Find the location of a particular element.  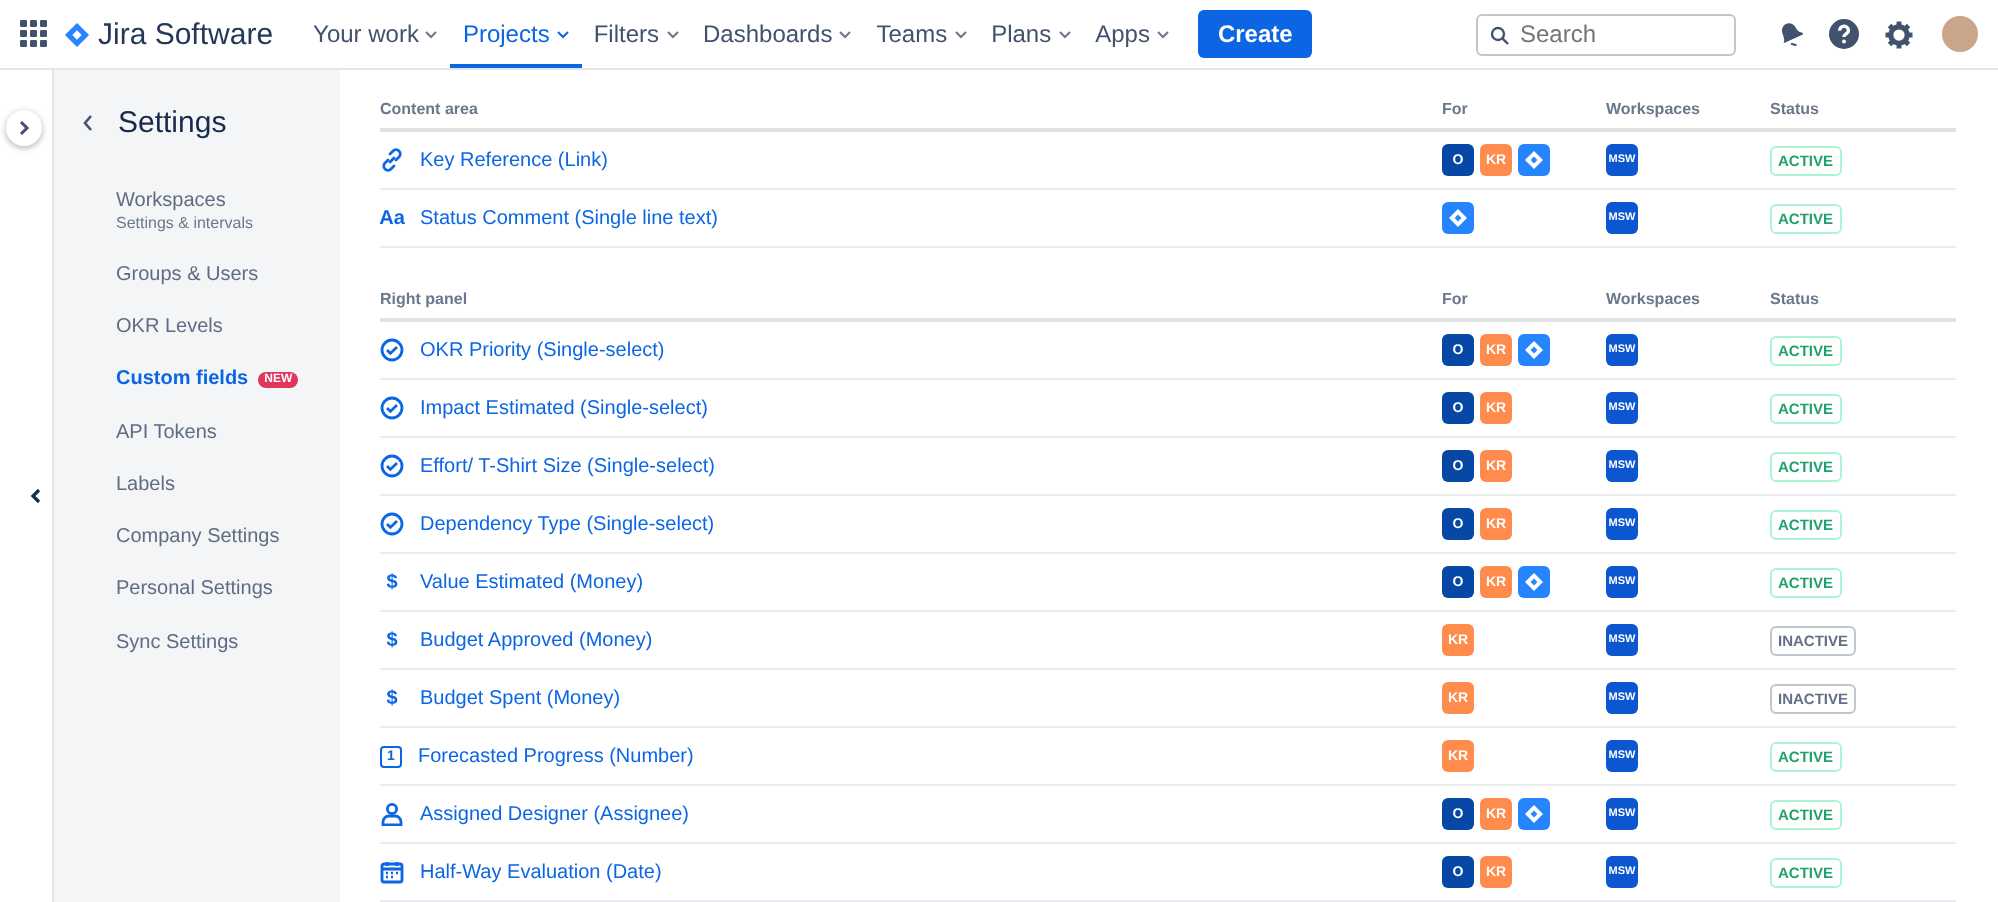

expand-button is located at coordinates (24, 128).